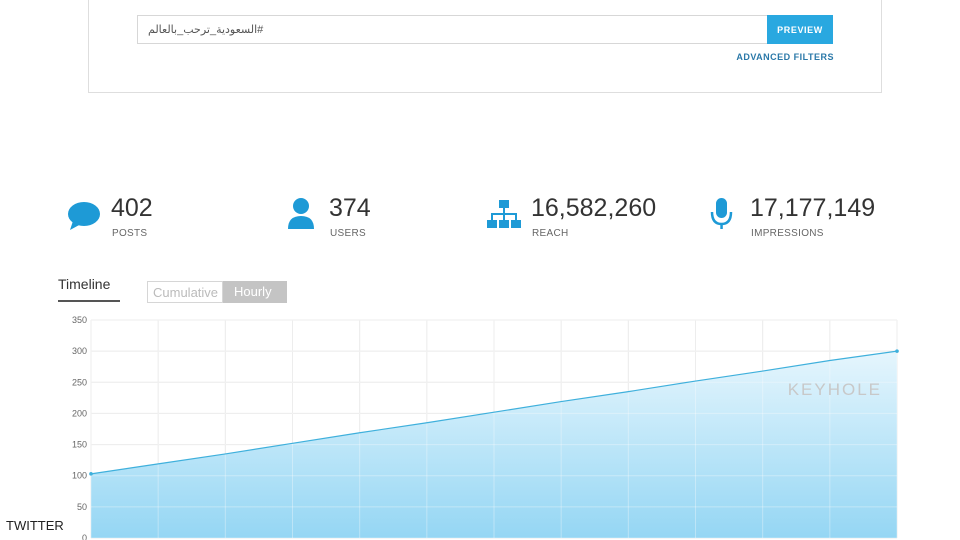  What do you see at coordinates (185, 292) in the screenshot?
I see `toggle-cumulative: Cumulative` at bounding box center [185, 292].